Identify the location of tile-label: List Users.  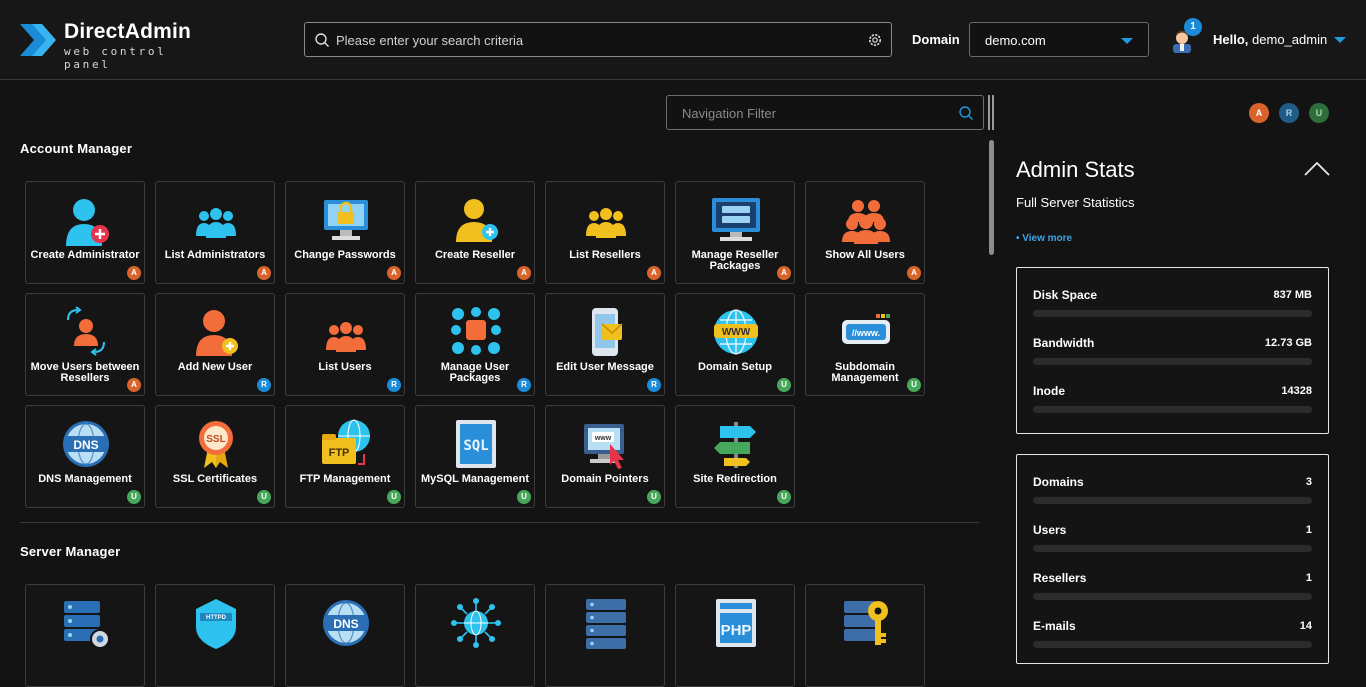
(345, 367).